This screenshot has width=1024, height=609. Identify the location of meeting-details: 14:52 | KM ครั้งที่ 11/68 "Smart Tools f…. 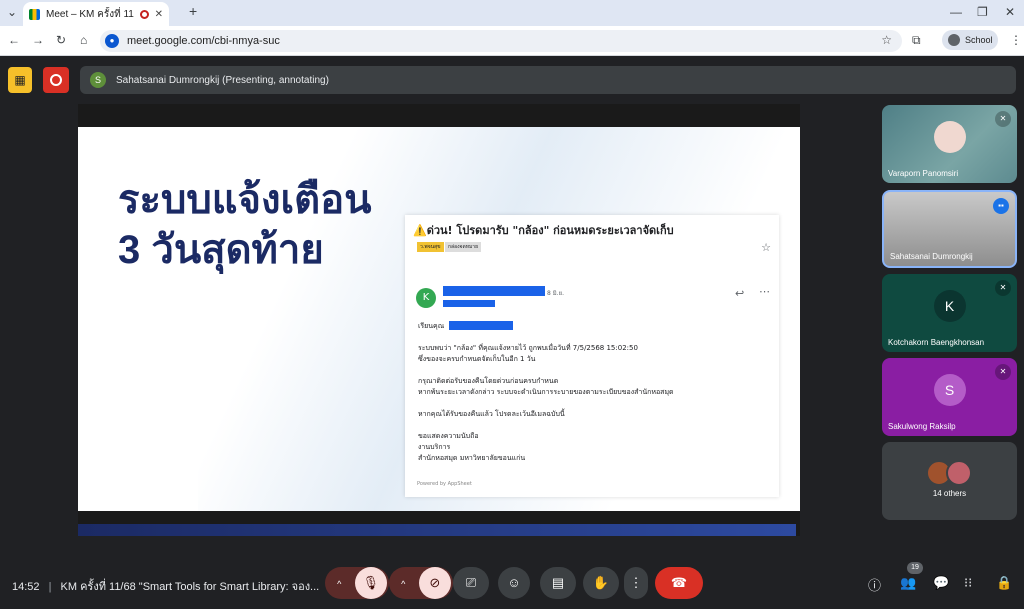
(165, 586).